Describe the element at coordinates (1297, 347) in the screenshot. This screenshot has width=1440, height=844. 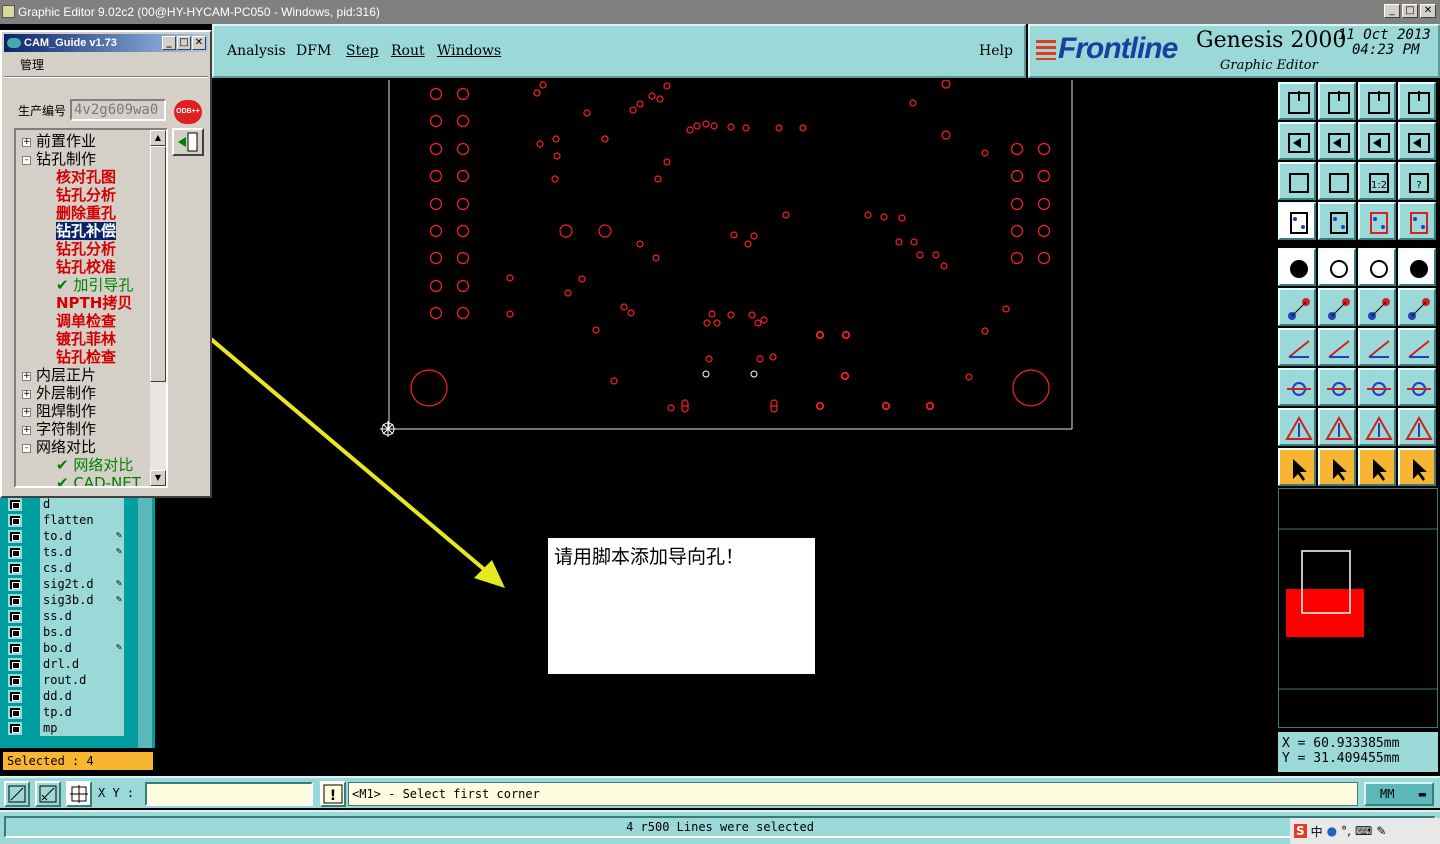
I see `angle-icon` at that location.